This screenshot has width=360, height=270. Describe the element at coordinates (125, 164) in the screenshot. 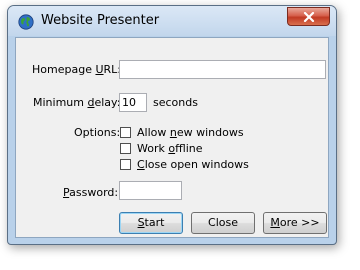

I see `close-open-windows-checkbox` at that location.